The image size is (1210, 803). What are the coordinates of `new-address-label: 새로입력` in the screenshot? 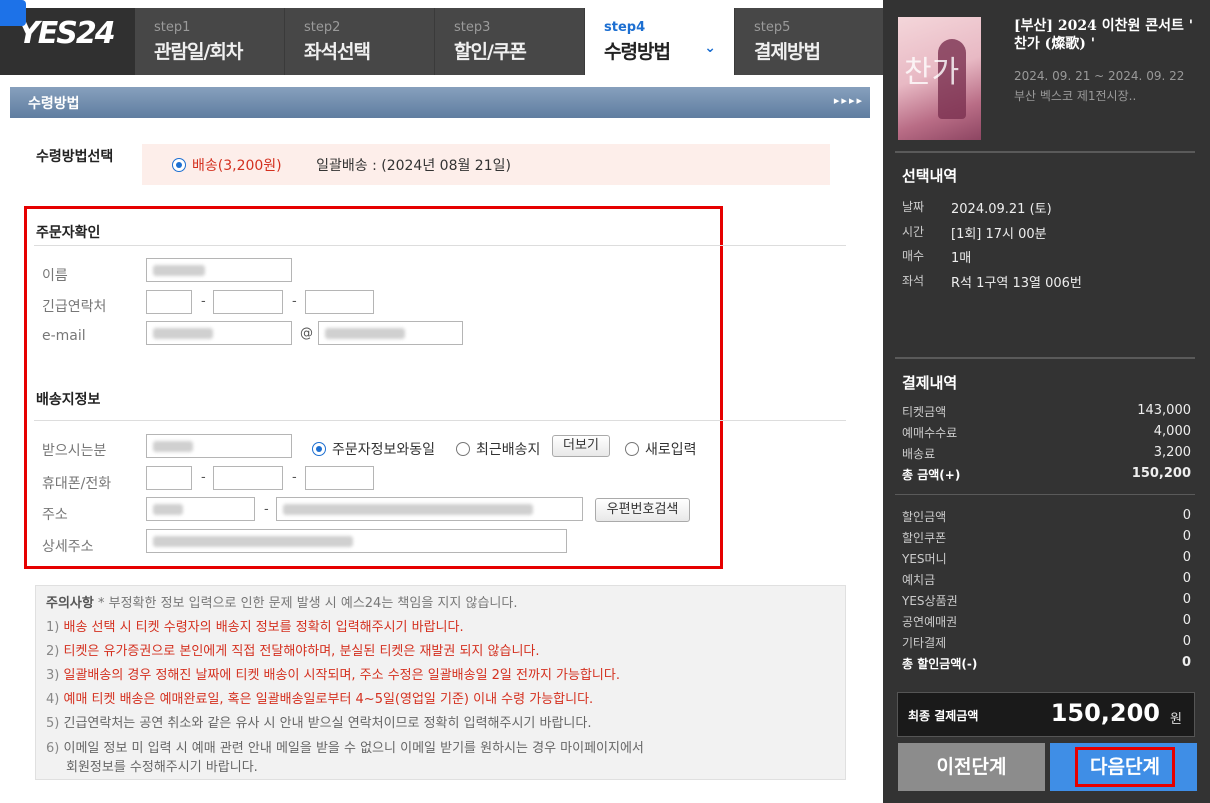 It's located at (671, 450).